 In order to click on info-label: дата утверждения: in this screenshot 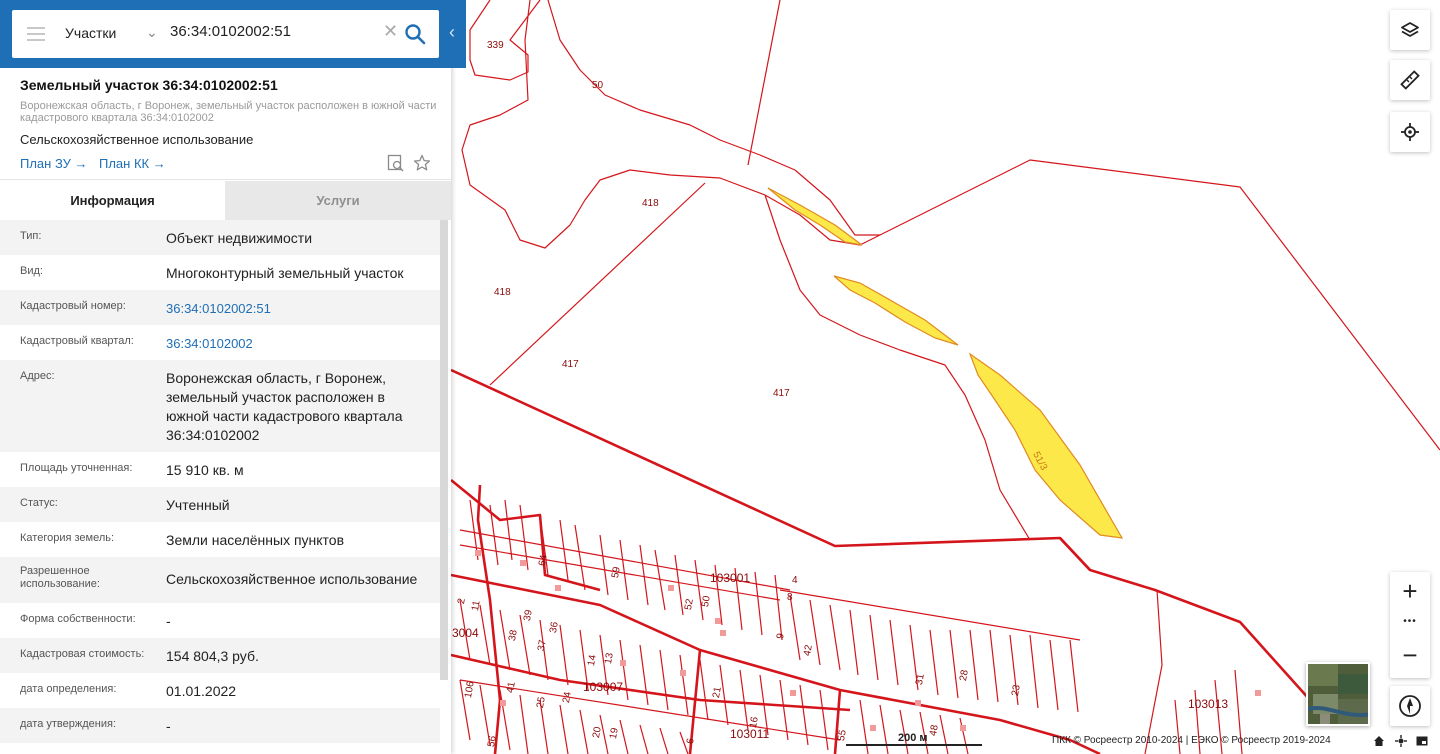, I will do `click(68, 724)`.